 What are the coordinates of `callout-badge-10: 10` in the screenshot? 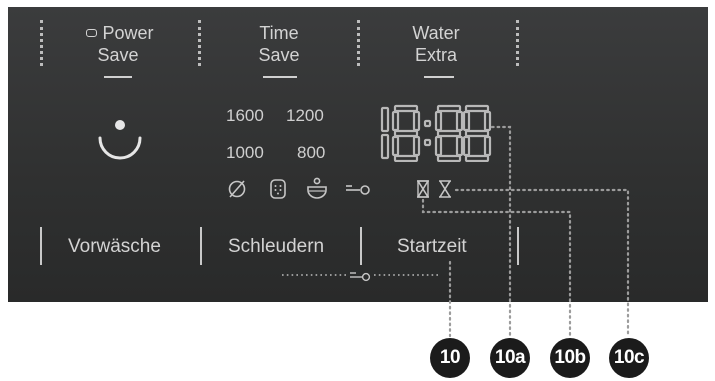 It's located at (450, 358).